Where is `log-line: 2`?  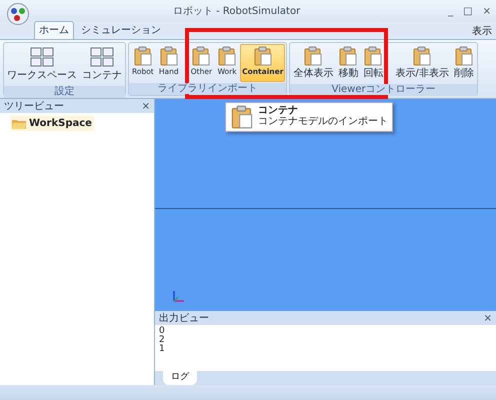 log-line: 2 is located at coordinates (162, 340).